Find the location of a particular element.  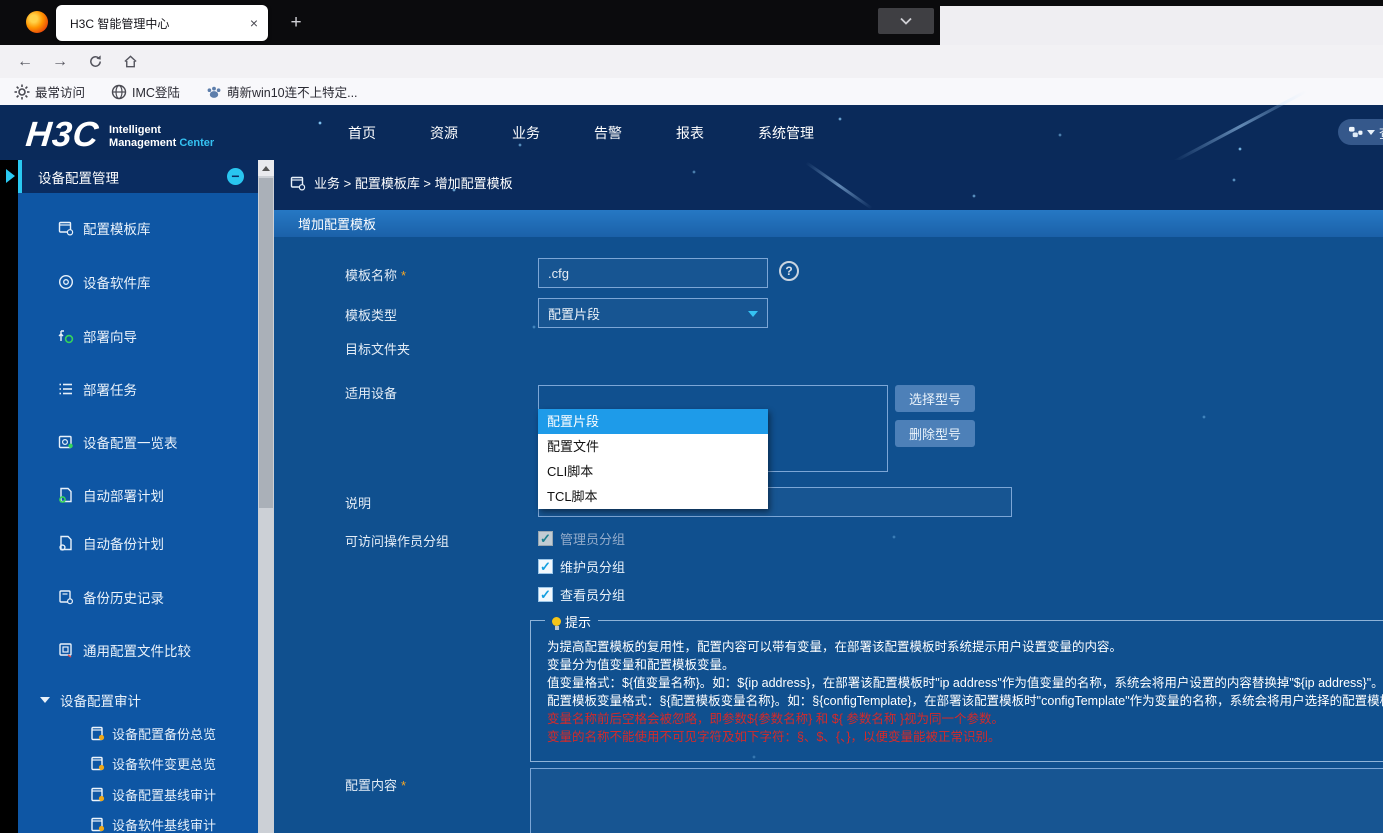

gear-icon is located at coordinates (22, 91).